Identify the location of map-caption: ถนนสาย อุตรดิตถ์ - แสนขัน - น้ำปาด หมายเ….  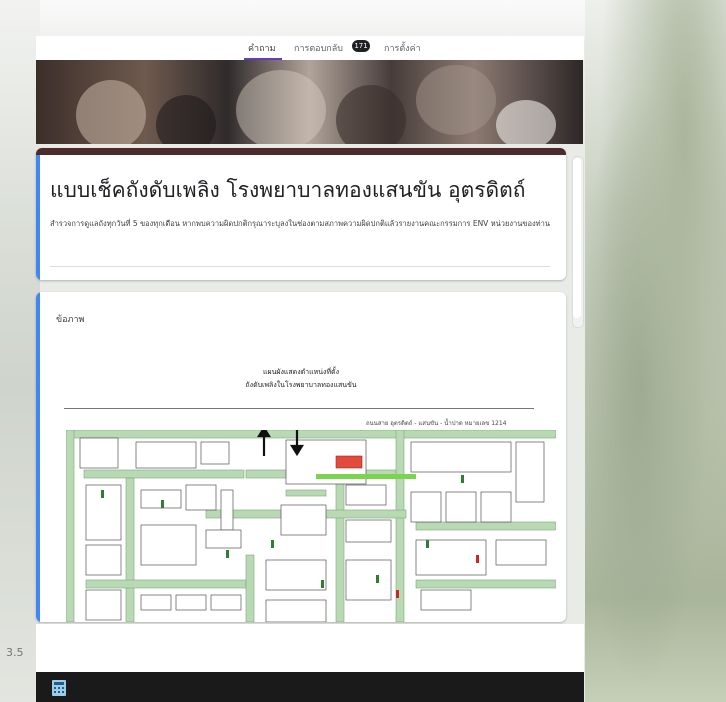
(436, 423).